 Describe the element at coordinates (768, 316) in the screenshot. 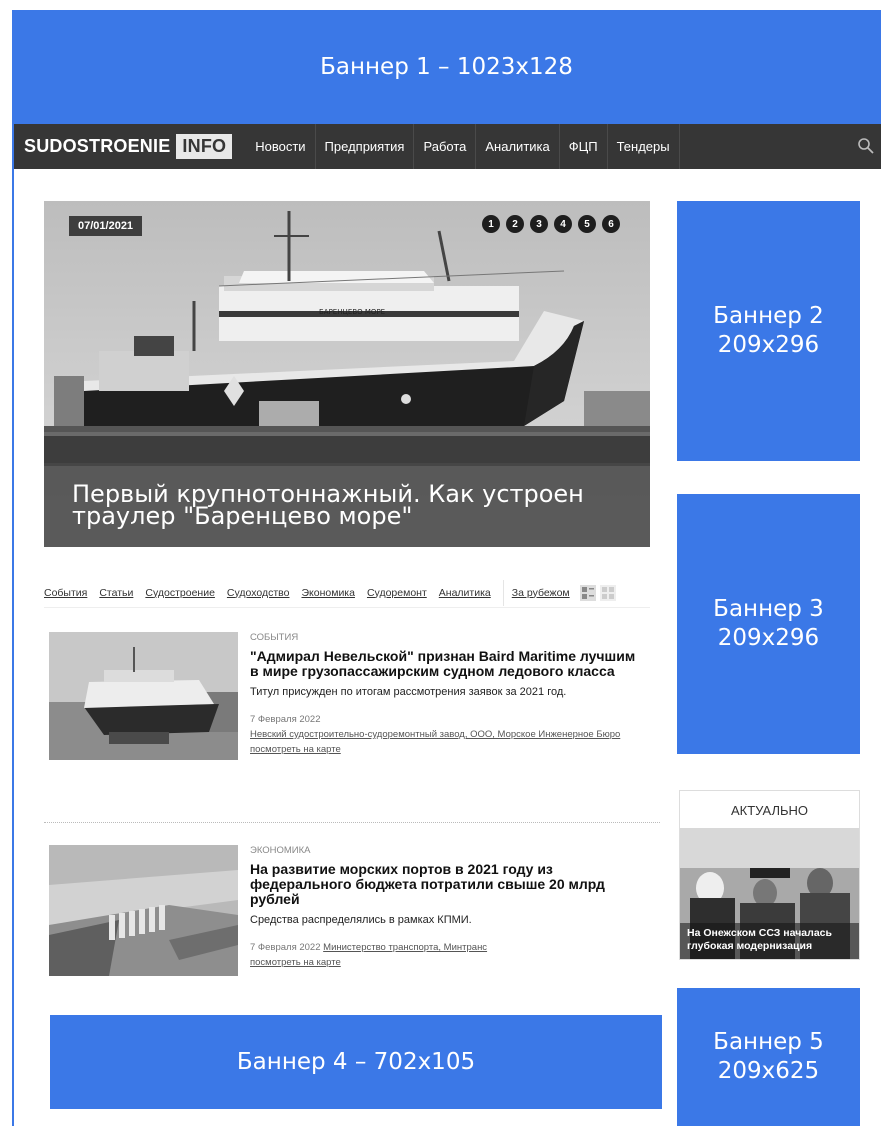

I see `banner-2-label: Баннер 2` at that location.